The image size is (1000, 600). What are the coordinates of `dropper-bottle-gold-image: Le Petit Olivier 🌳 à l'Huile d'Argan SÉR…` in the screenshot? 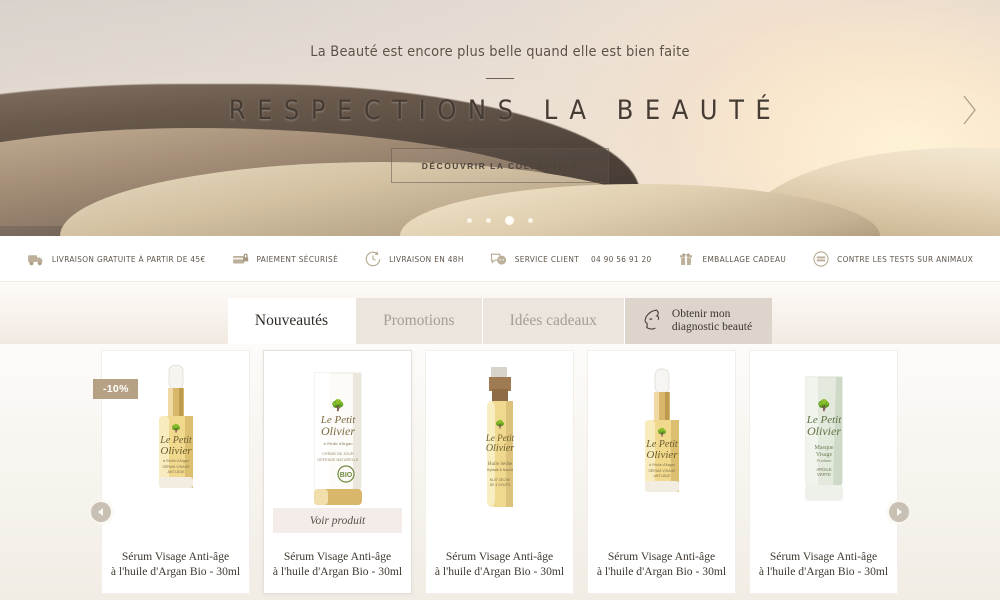 It's located at (175, 426).